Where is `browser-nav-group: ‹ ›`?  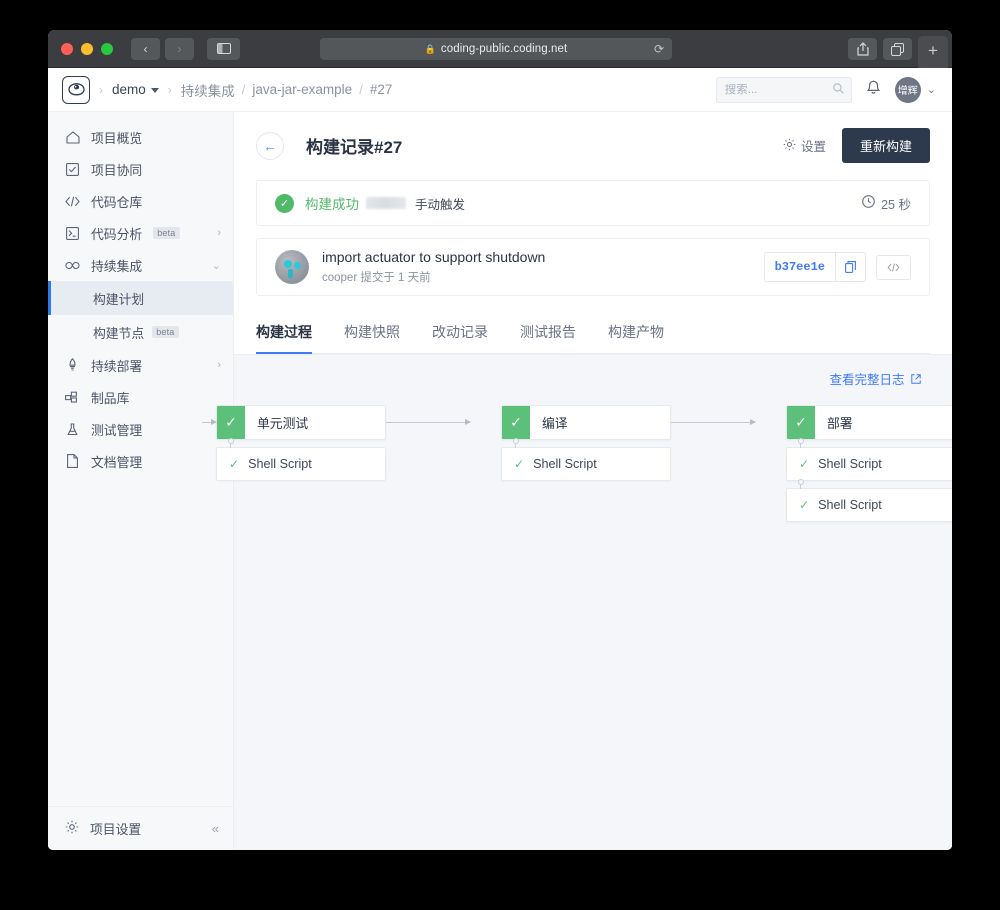
browser-nav-group: ‹ › is located at coordinates (162, 48).